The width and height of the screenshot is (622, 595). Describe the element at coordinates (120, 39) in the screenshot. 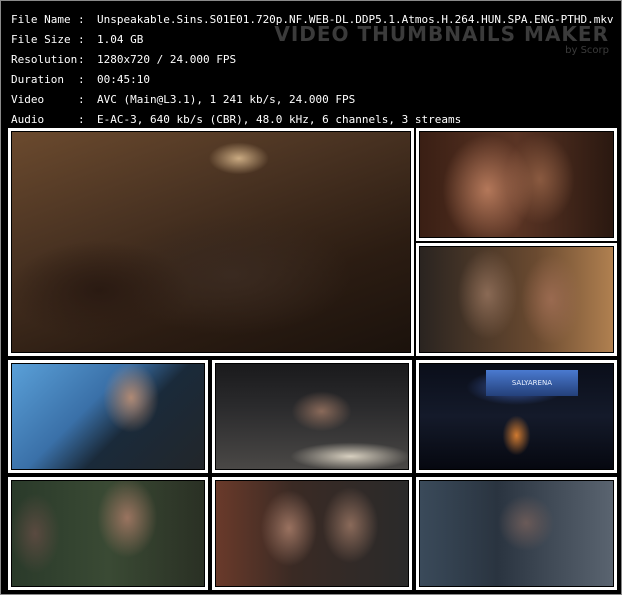

I see `info-value: 1.04 GB` at that location.